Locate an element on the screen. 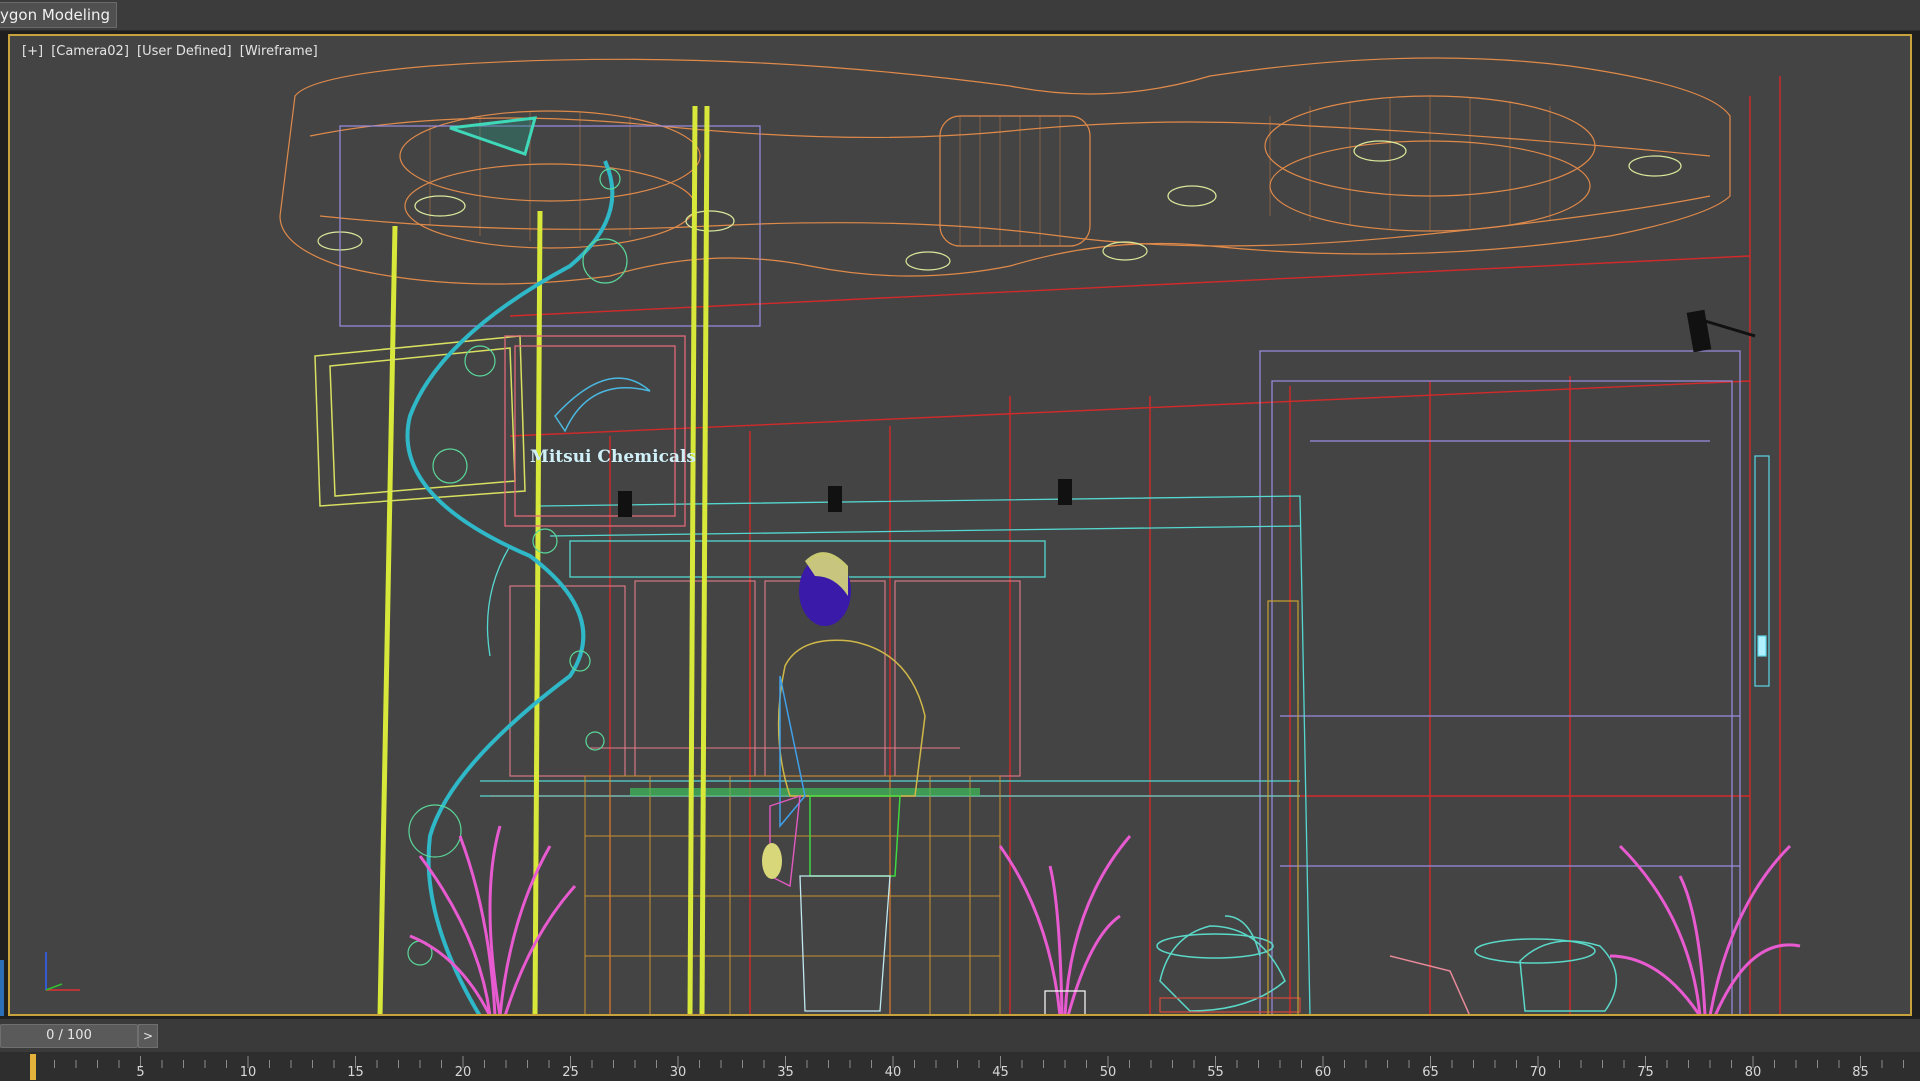 The image size is (1920, 1081). track-tick-label: 70 is located at coordinates (1538, 1072).